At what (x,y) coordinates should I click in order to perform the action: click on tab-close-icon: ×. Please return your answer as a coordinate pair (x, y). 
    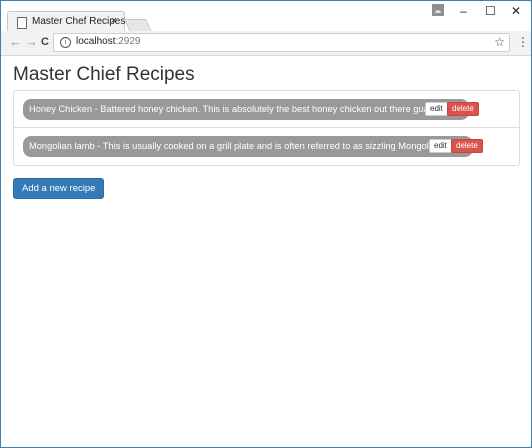
    Looking at the image, I should click on (114, 21).